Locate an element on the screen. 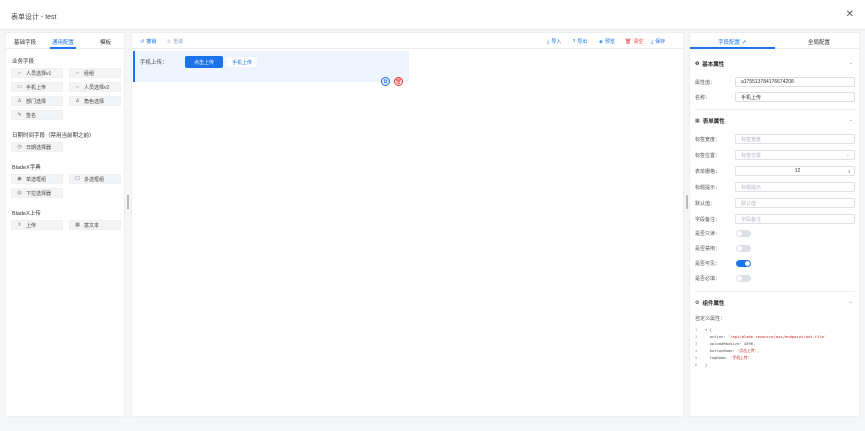  section-title: ❶ 基本属性 is located at coordinates (709, 64).